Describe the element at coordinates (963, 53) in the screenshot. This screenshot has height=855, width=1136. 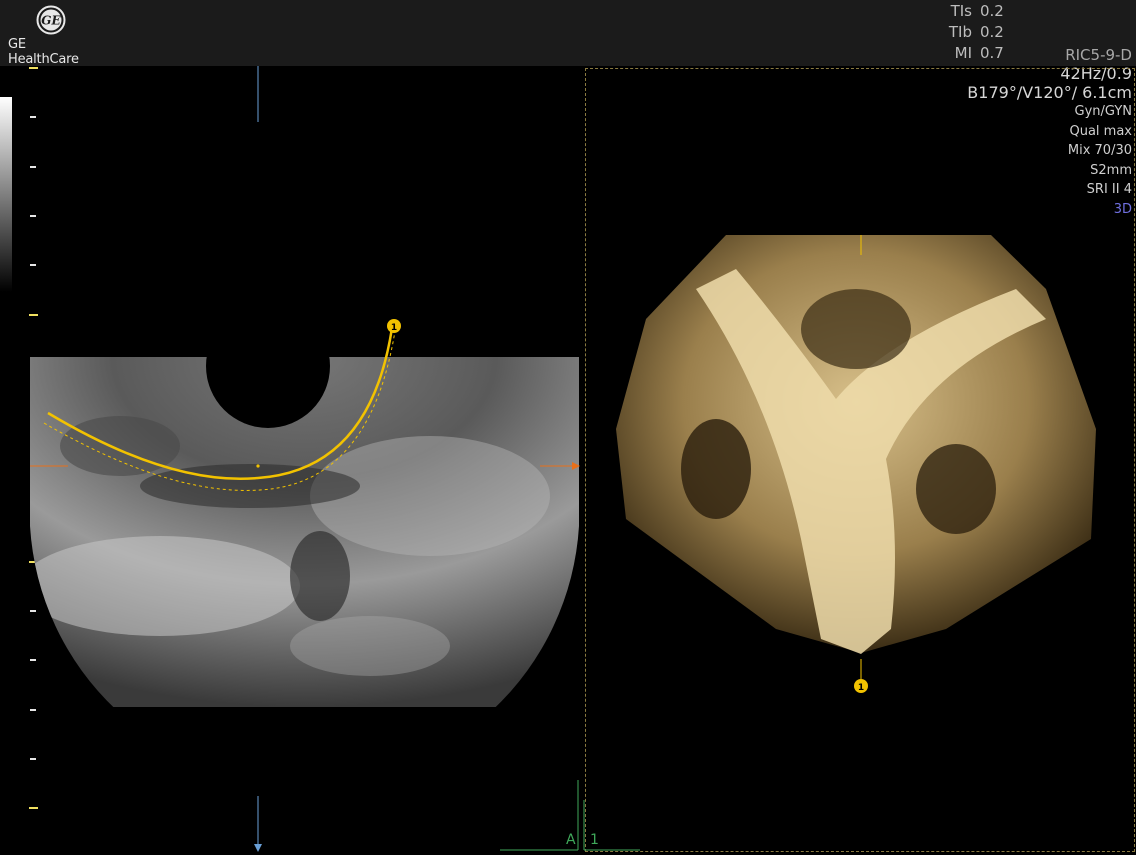
I see `safety-key: MI` at that location.